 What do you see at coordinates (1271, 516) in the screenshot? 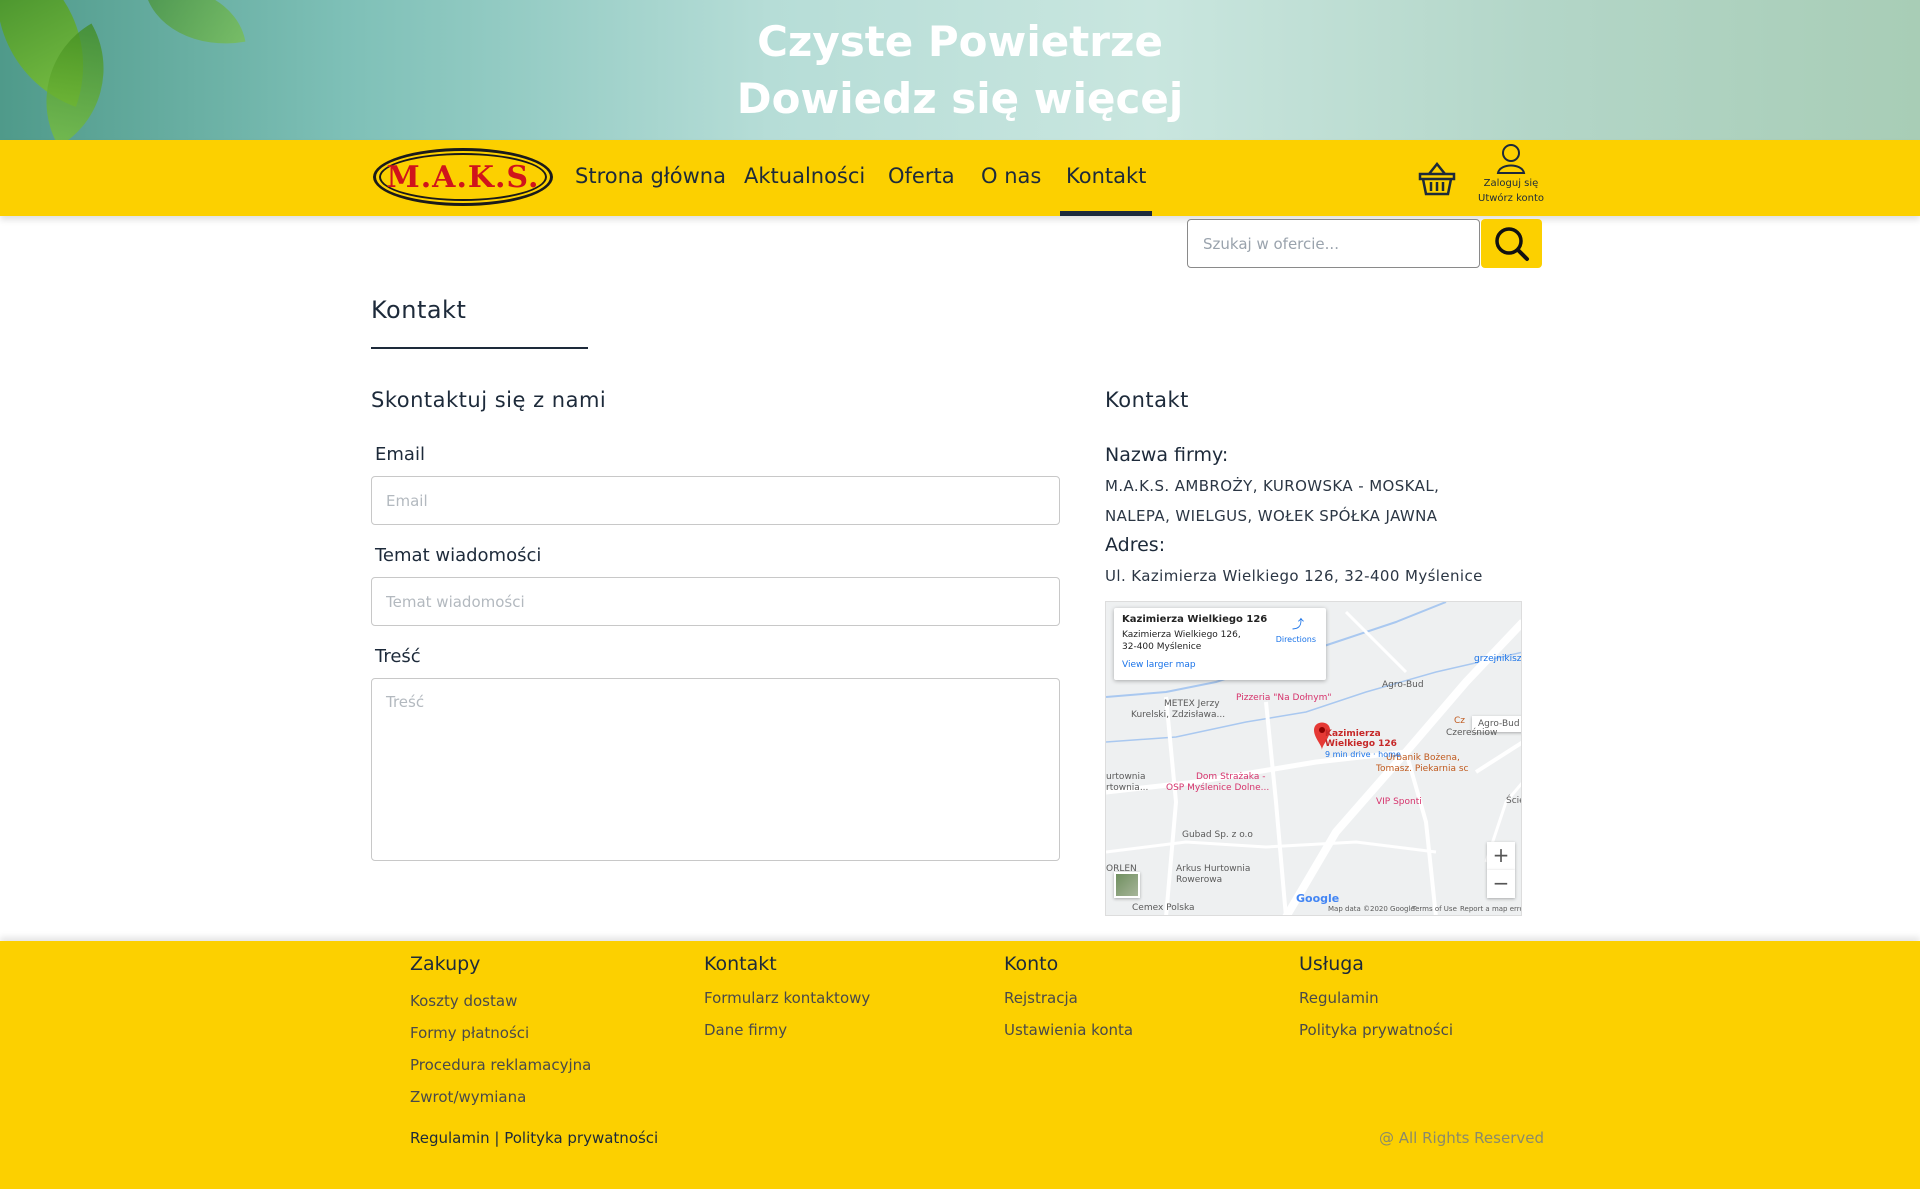
I see `company-name-line-2: NALEPA, WIELGUS, WOŁEK SPÓŁKA JAWNA` at bounding box center [1271, 516].